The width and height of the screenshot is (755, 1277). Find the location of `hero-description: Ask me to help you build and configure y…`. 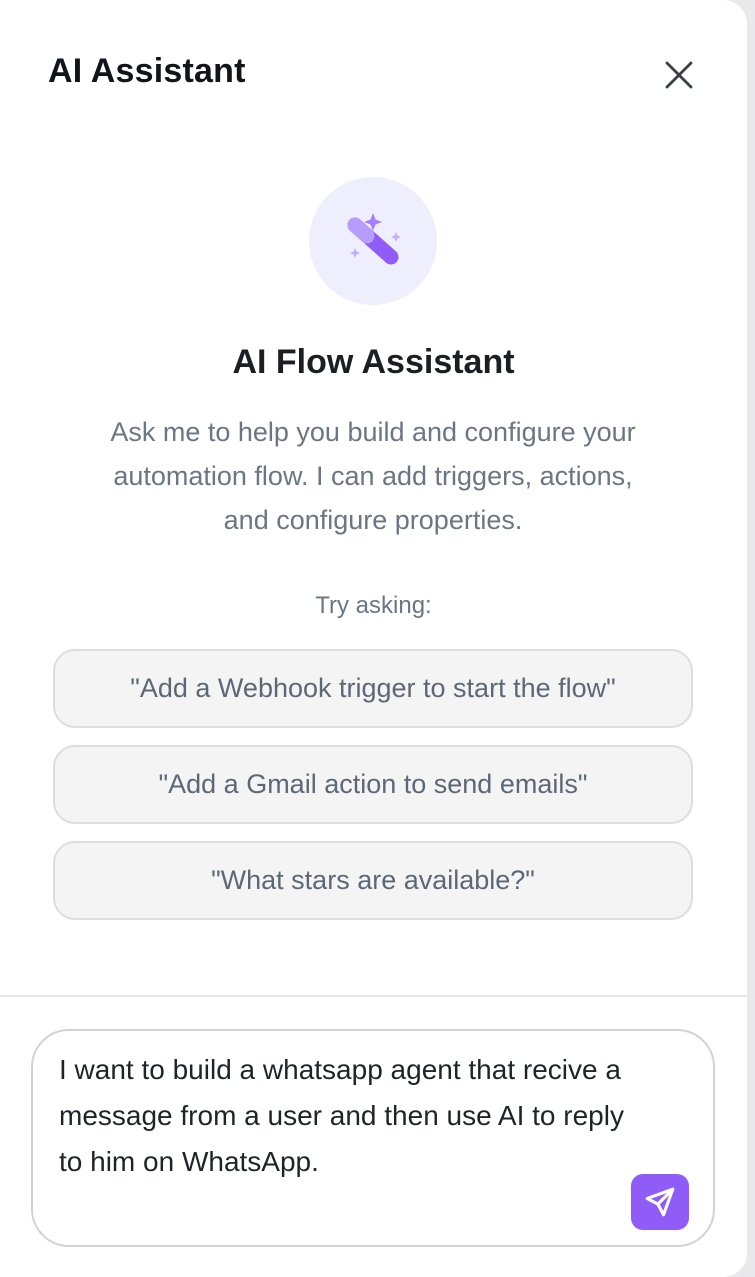

hero-description: Ask me to help you build and configure y… is located at coordinates (373, 476).